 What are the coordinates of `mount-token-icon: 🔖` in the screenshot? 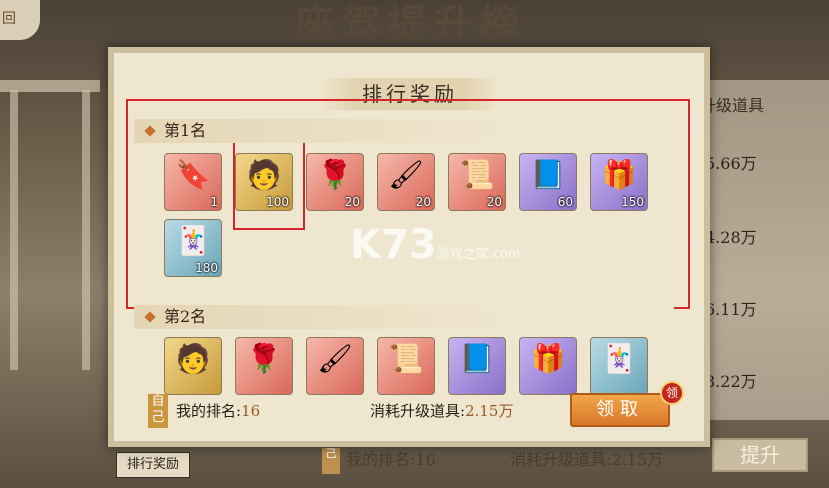 It's located at (193, 174).